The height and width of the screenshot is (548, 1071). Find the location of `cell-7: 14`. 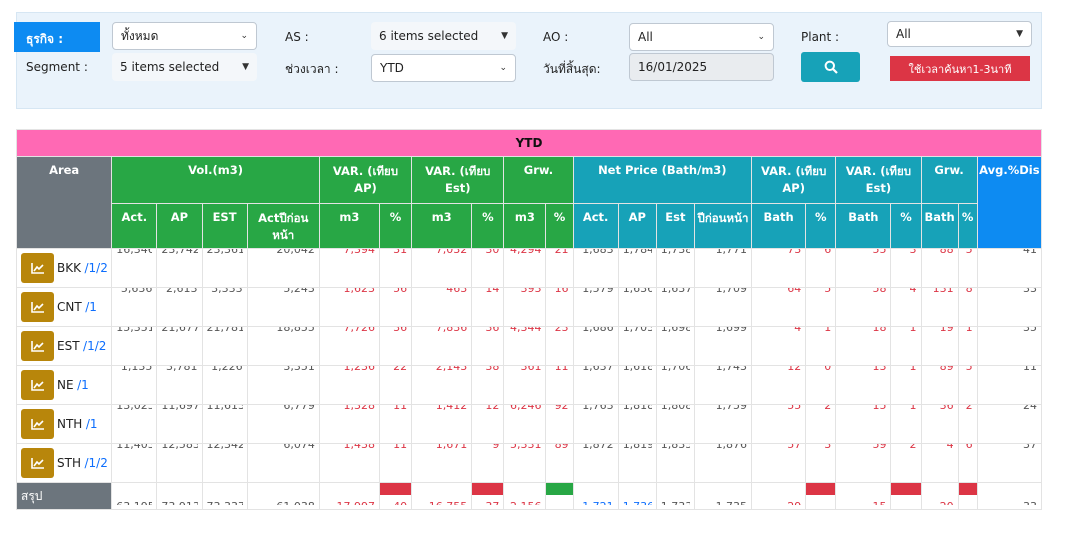

cell-7: 14 is located at coordinates (488, 307).